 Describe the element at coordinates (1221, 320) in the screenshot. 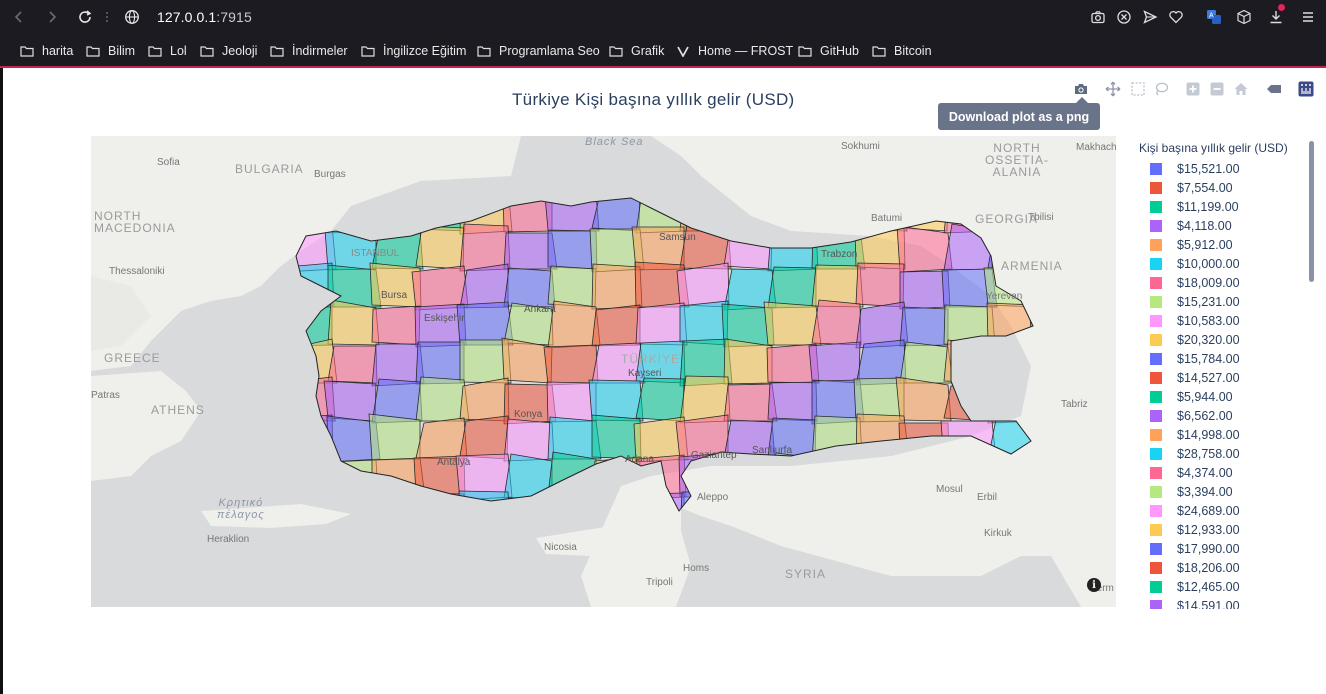

I see `legend-item: $10,583.00` at that location.